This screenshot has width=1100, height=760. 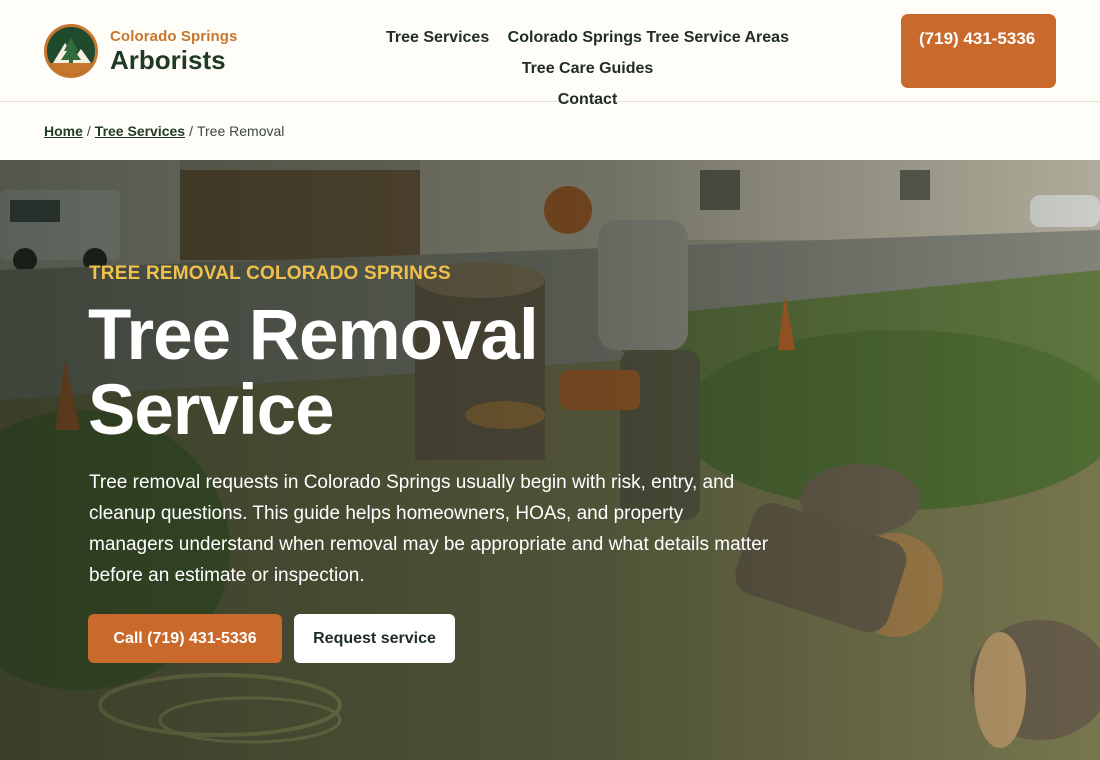 I want to click on nav-service-areas: Colorado Springs Tree Service Areas, so click(x=648, y=37).